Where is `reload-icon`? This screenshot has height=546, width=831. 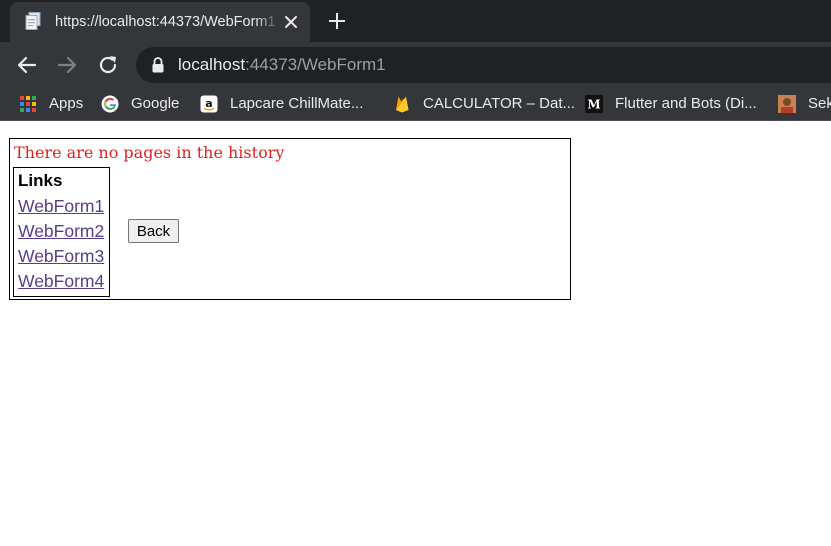 reload-icon is located at coordinates (108, 65).